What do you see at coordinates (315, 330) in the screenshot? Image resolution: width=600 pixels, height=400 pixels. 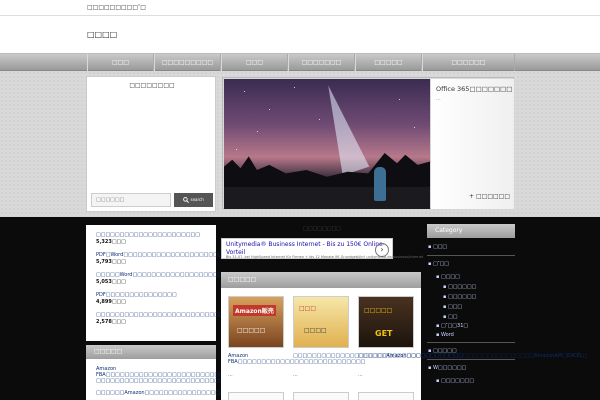 I see `thumb-text-2: □□□□` at bounding box center [315, 330].